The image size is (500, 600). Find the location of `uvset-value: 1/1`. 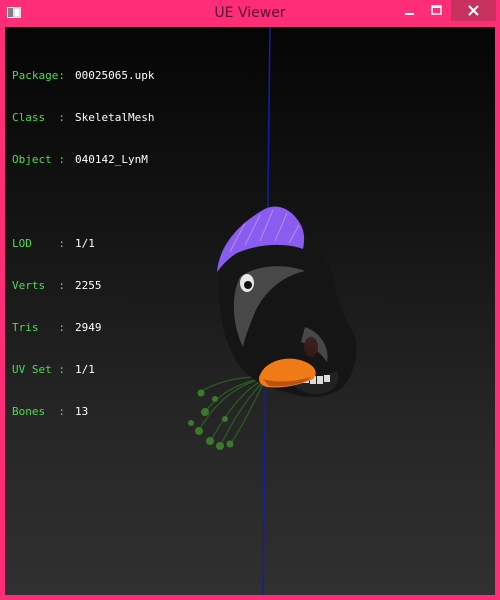

uvset-value: 1/1 is located at coordinates (85, 369).